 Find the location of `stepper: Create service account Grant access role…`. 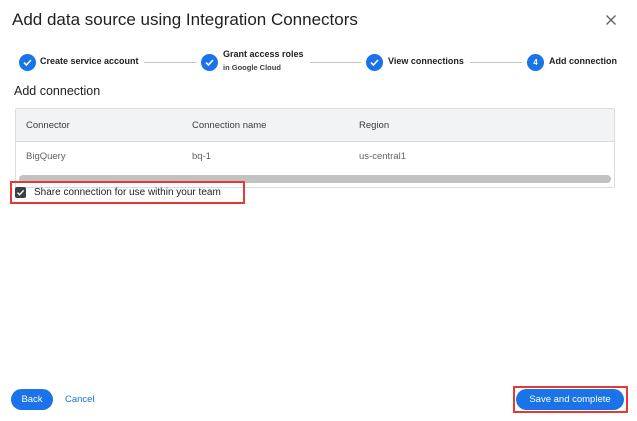

stepper: Create service account Grant access role… is located at coordinates (318, 63).